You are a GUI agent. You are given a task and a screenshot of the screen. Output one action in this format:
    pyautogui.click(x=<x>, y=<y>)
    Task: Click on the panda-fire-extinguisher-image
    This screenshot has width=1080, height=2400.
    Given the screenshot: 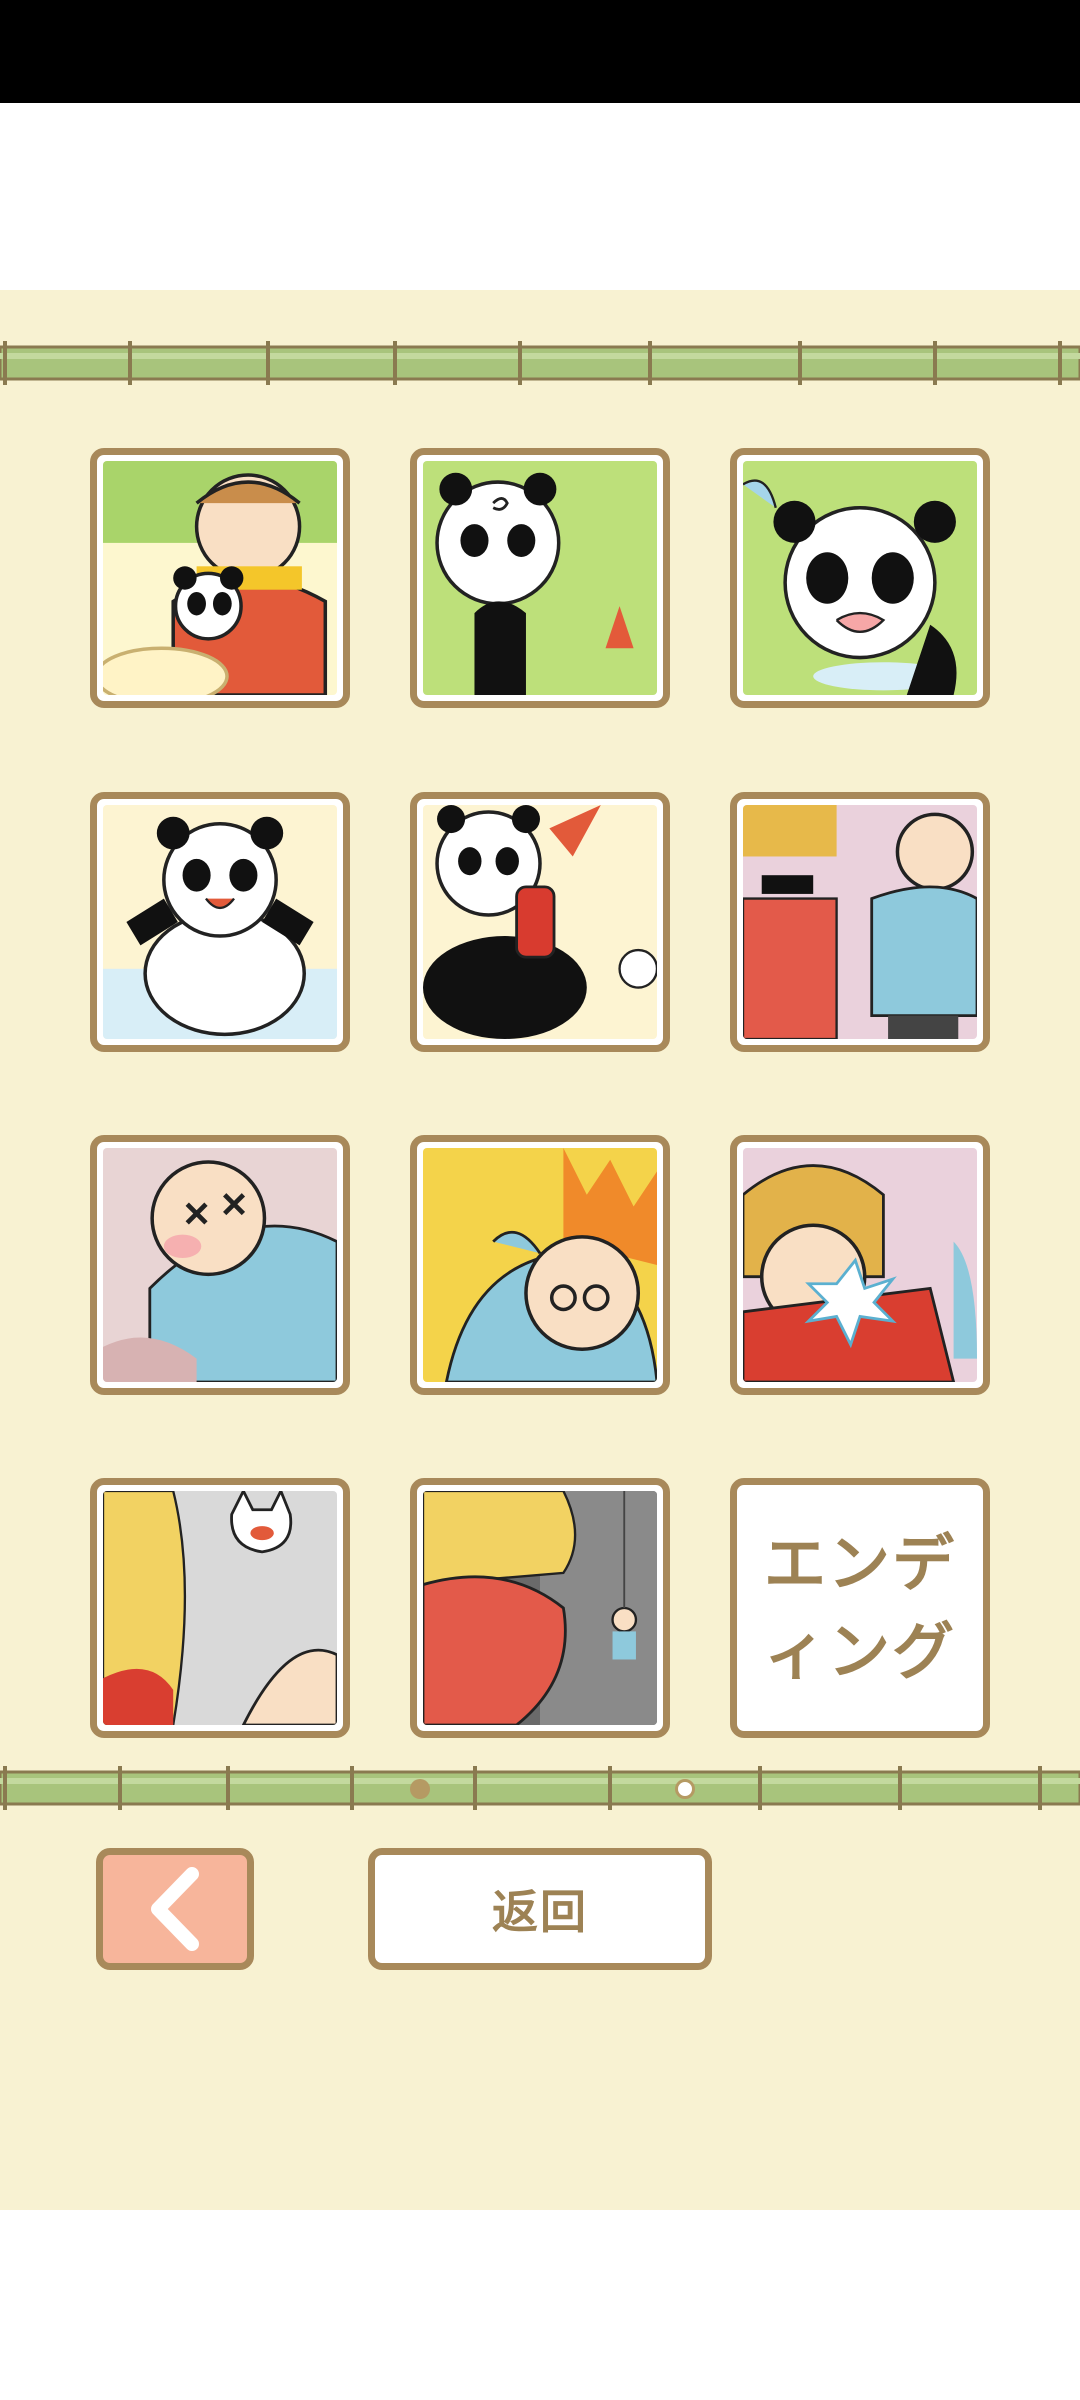 What is the action you would take?
    pyautogui.click(x=540, y=922)
    